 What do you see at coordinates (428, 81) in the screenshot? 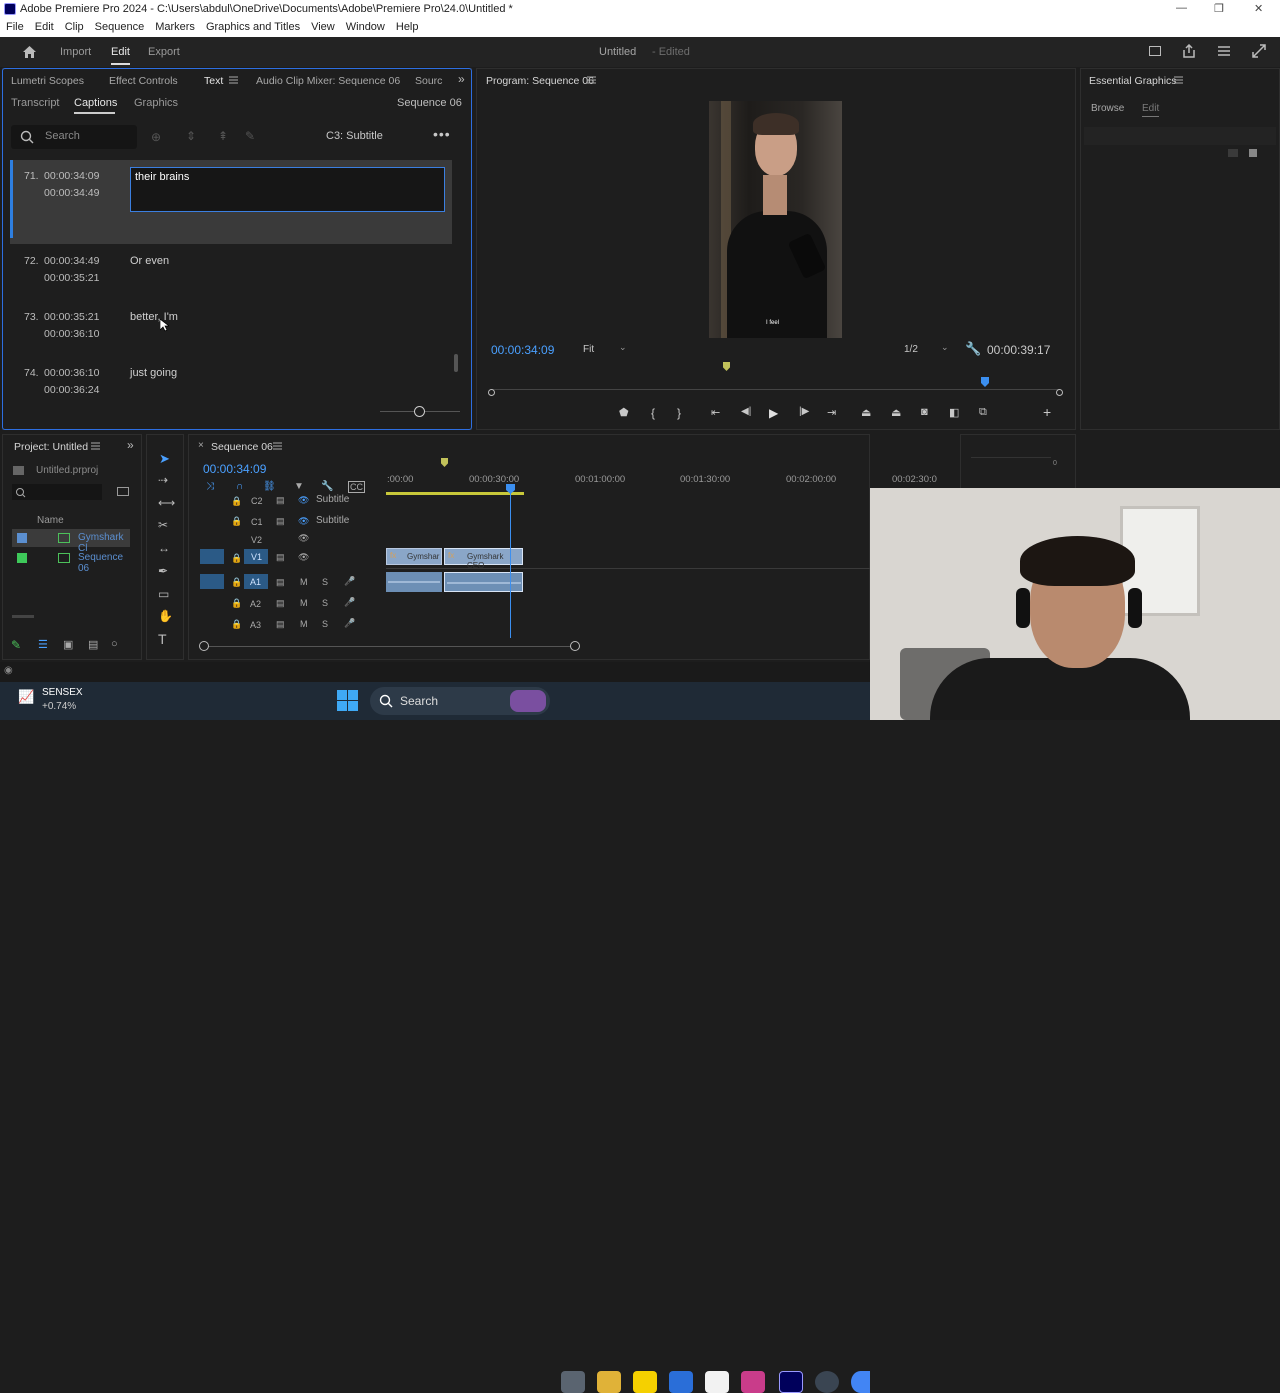
I see `tab-source: Sourc` at bounding box center [428, 81].